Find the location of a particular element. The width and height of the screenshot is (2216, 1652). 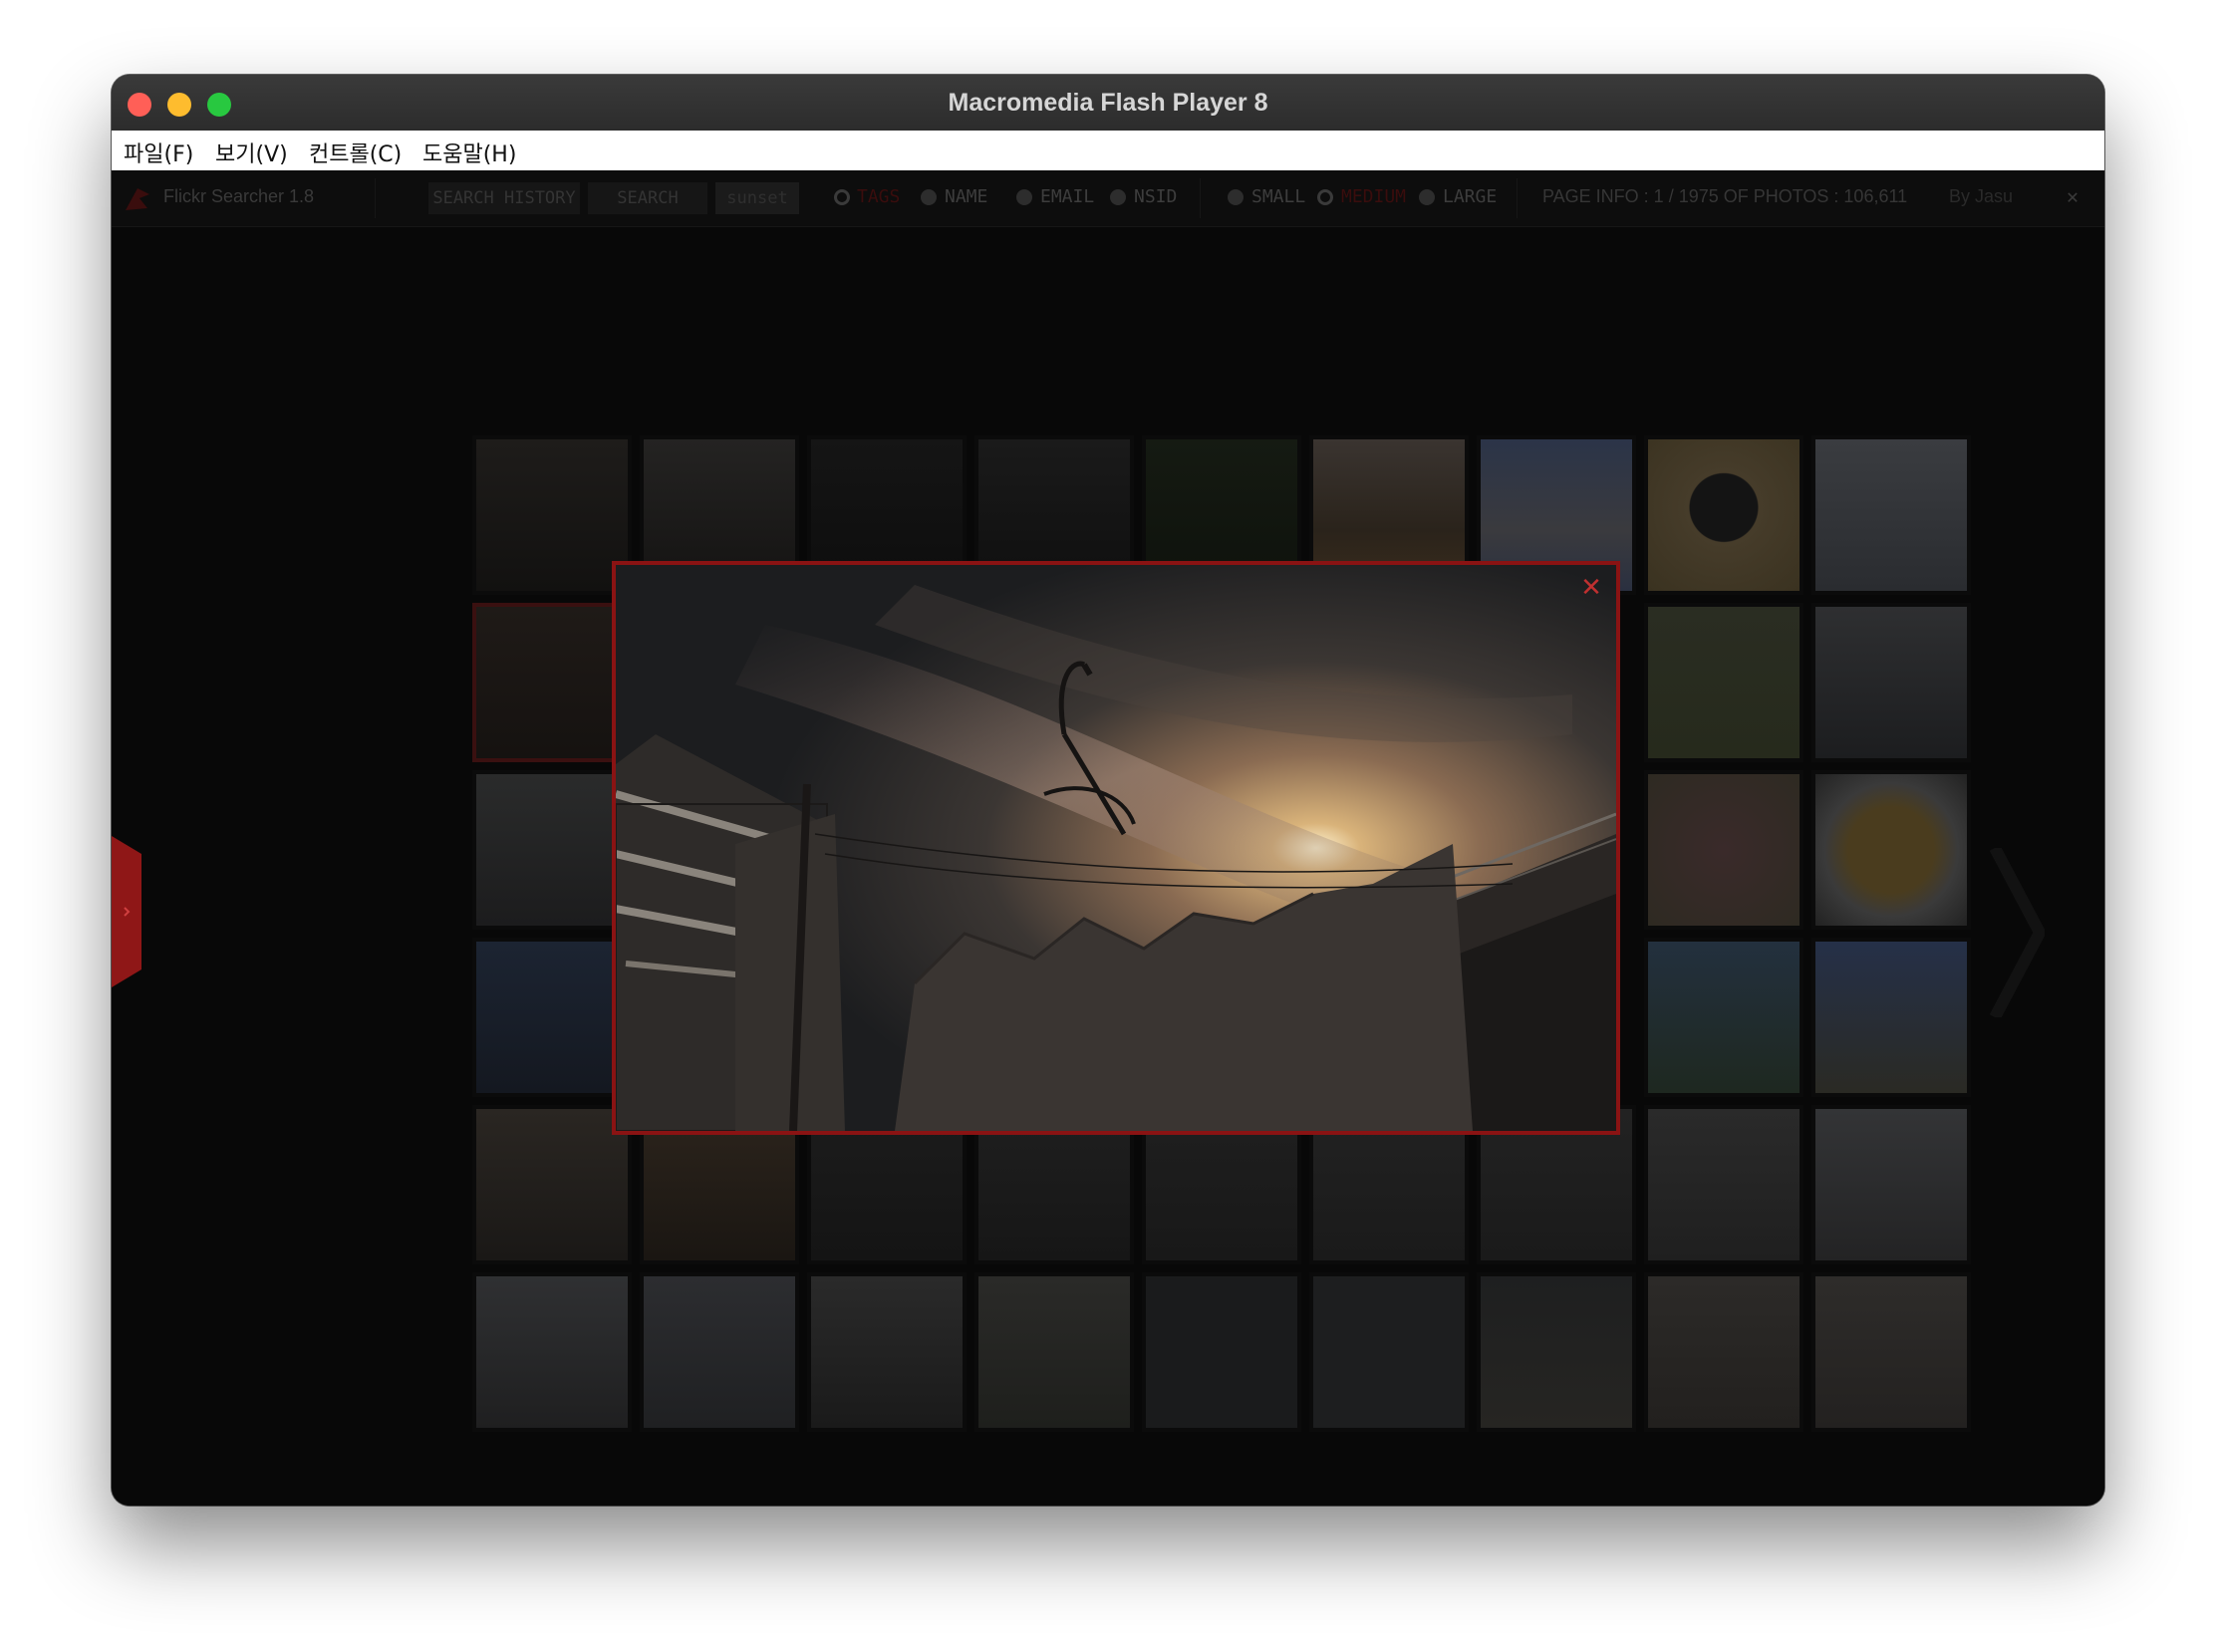

radio-name-label: NAME is located at coordinates (967, 196).